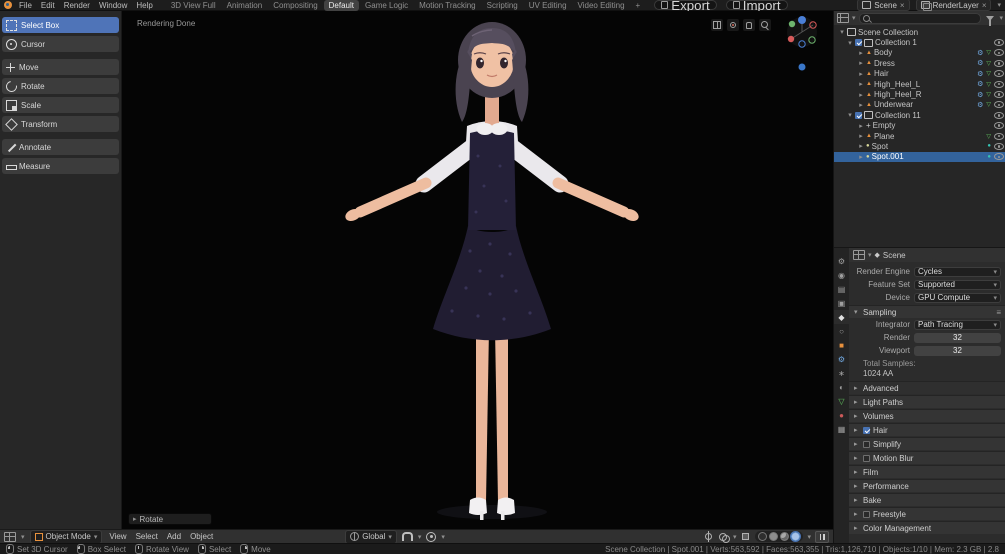 Image resolution: width=1005 pixels, height=554 pixels. Describe the element at coordinates (724, 537) in the screenshot. I see `overlays-toggle-icon` at that location.